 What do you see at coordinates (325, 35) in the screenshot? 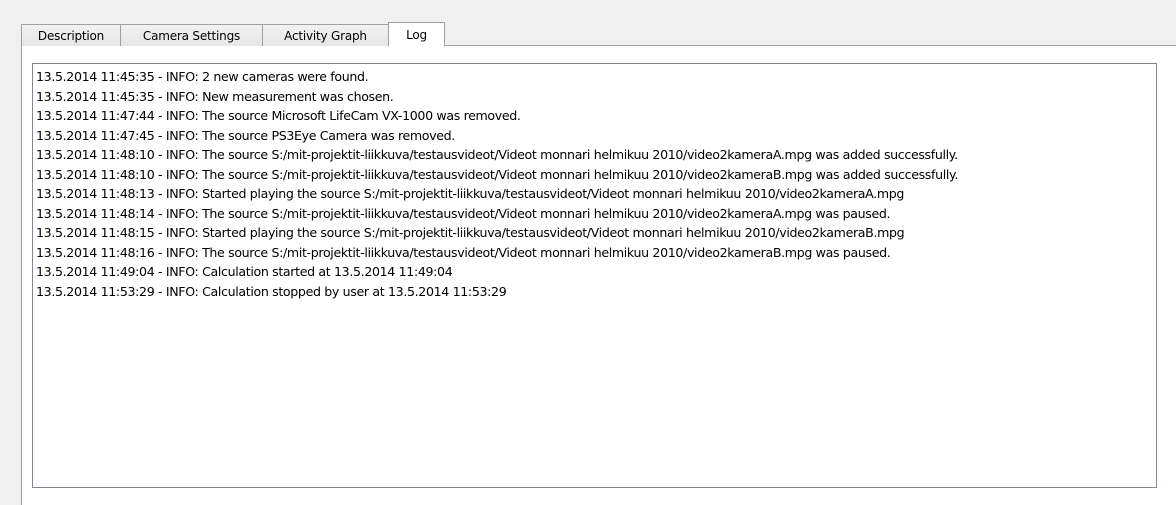
I see `tab-activity-graph: Activity Graph` at bounding box center [325, 35].